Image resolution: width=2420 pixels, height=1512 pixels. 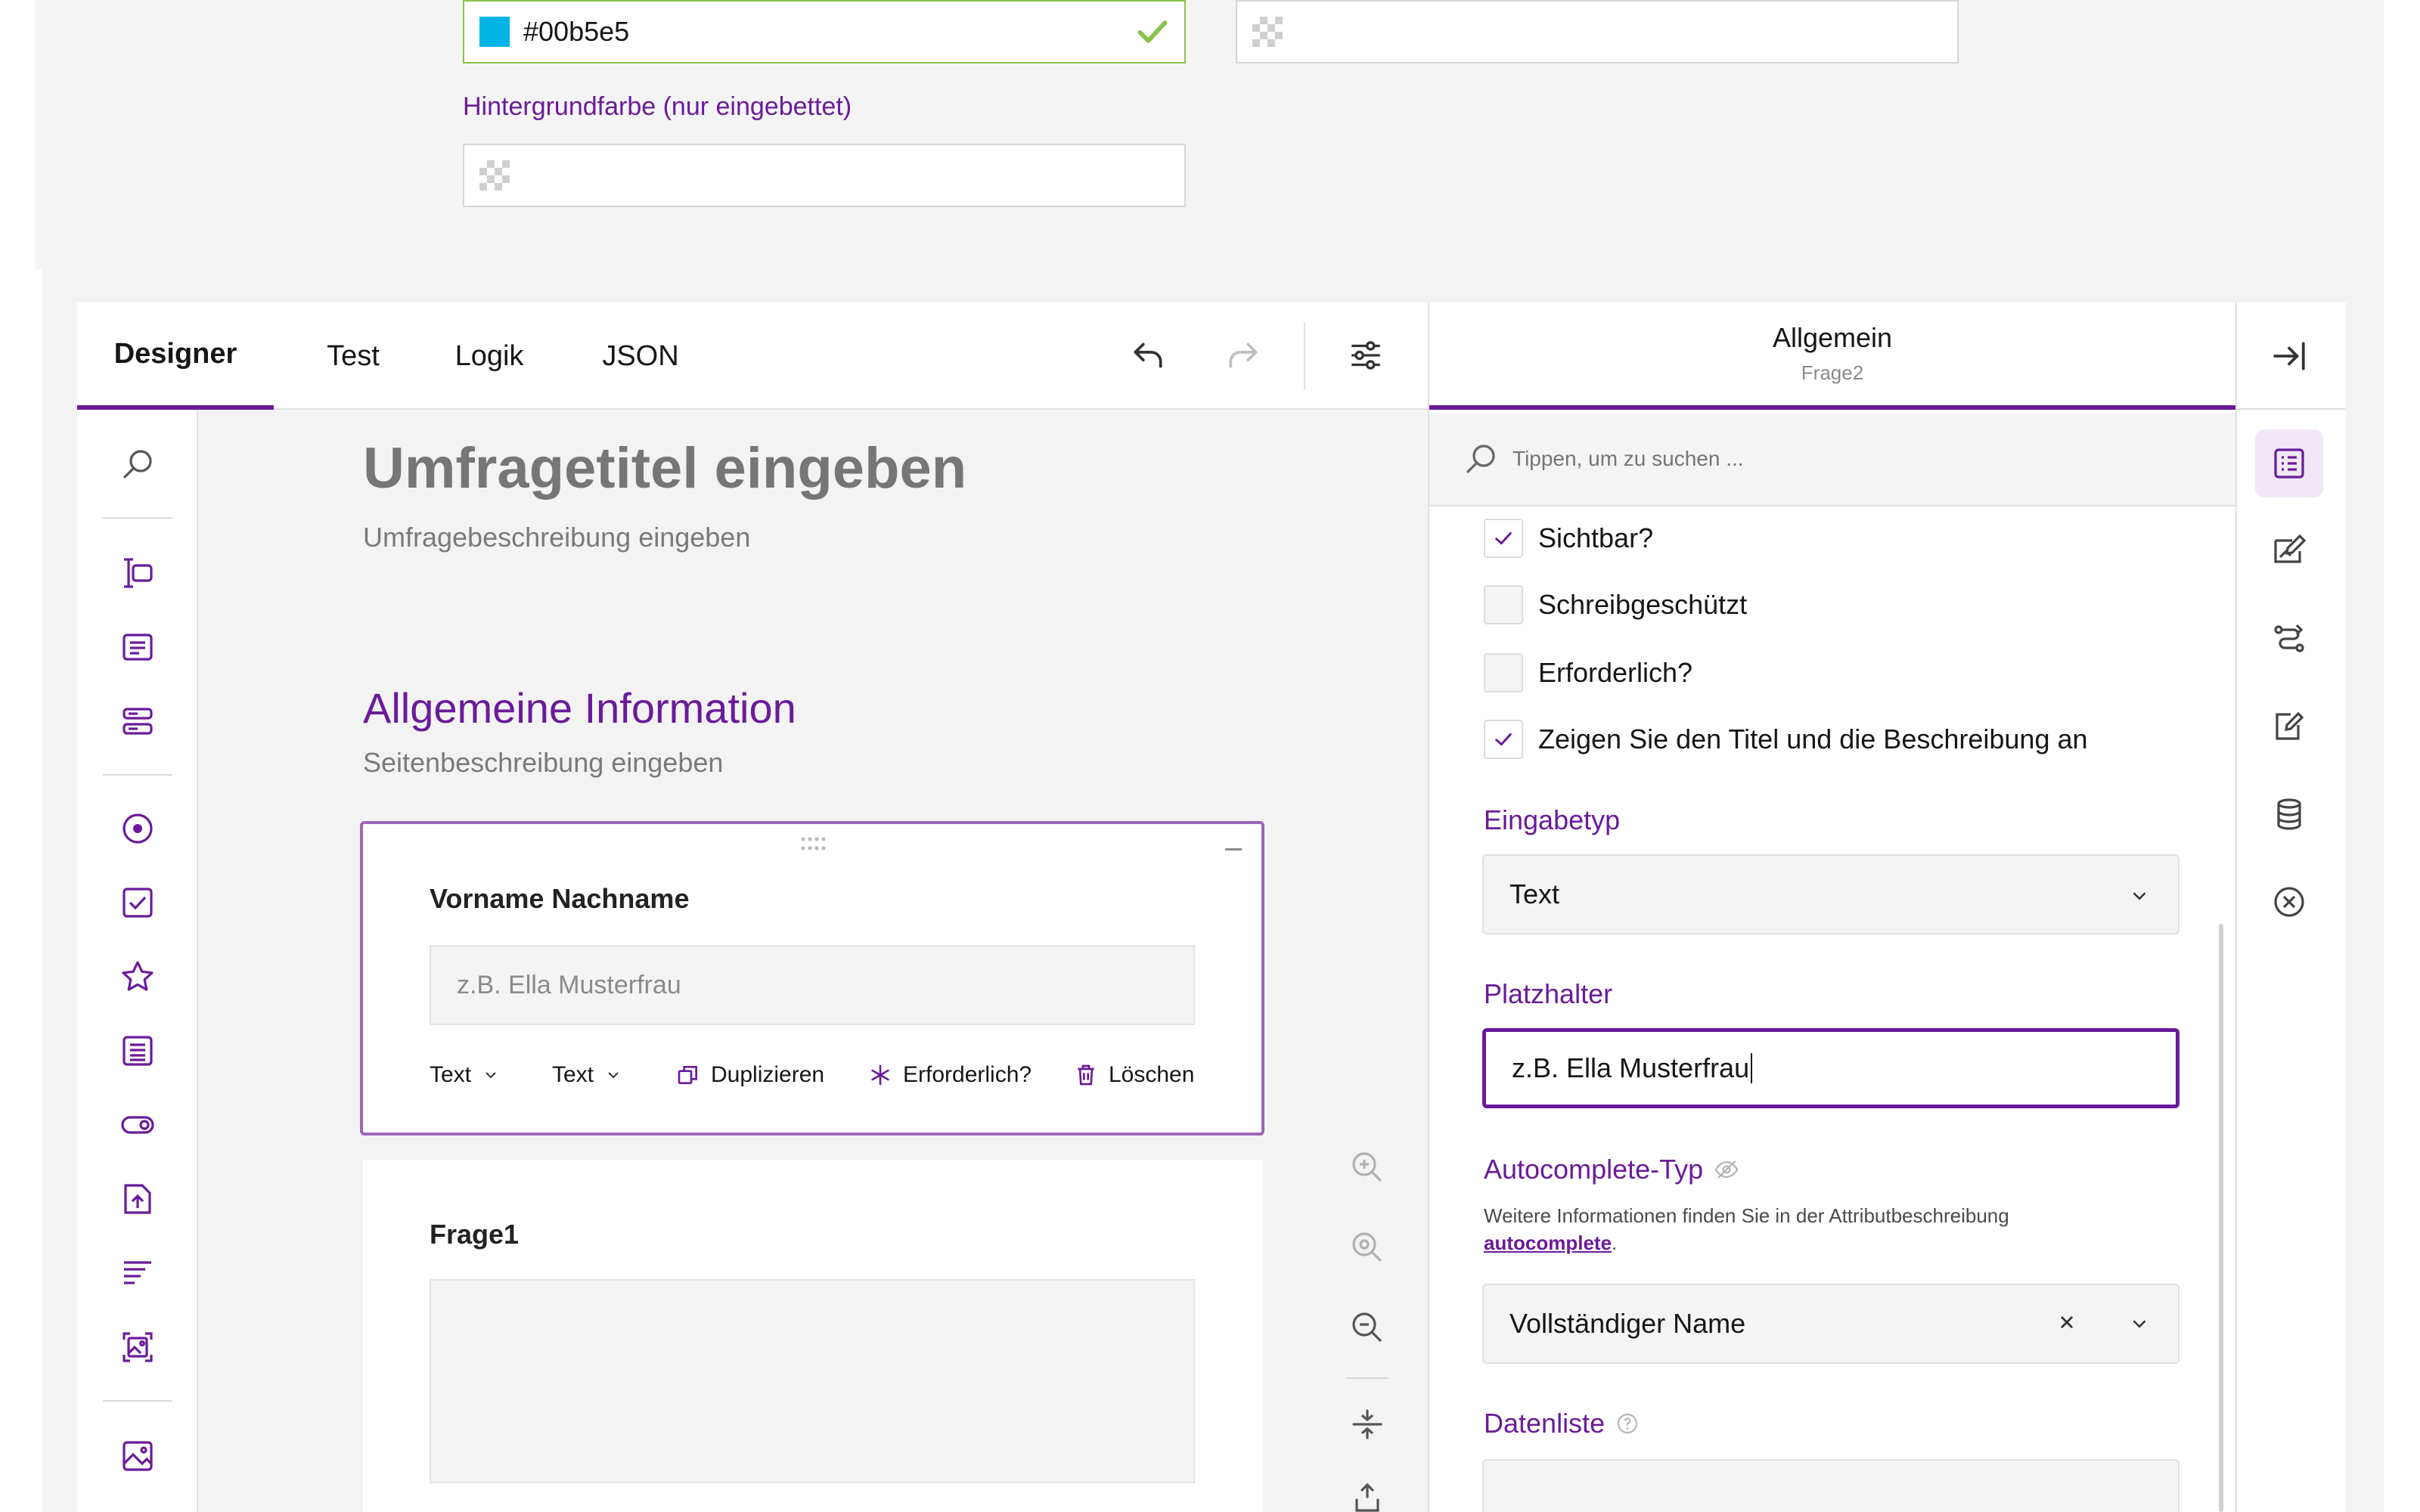 I want to click on datalist-label: Datenliste, so click(x=1545, y=1423).